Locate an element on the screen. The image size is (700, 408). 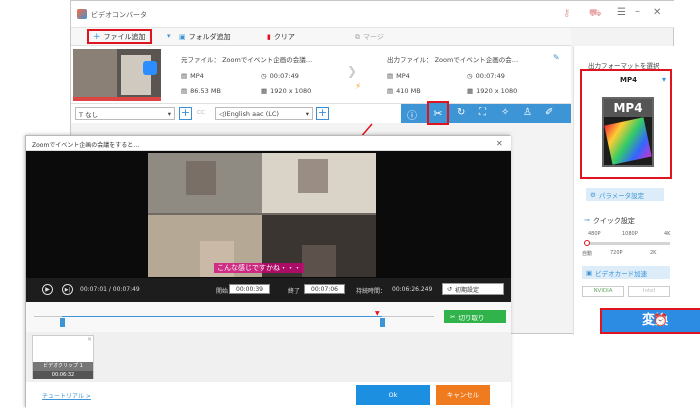
app-title: ビデオコンバータ is located at coordinates (119, 15).